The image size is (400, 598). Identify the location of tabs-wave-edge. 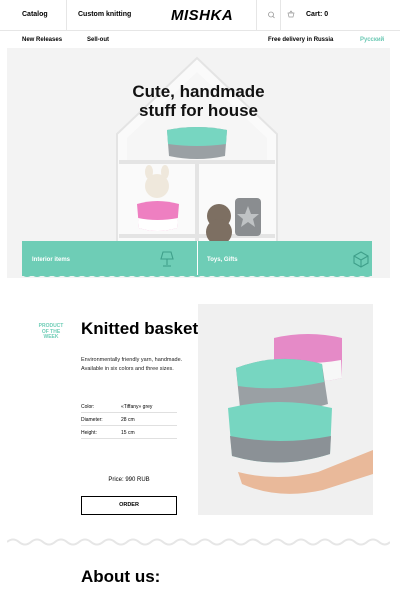
(197, 276).